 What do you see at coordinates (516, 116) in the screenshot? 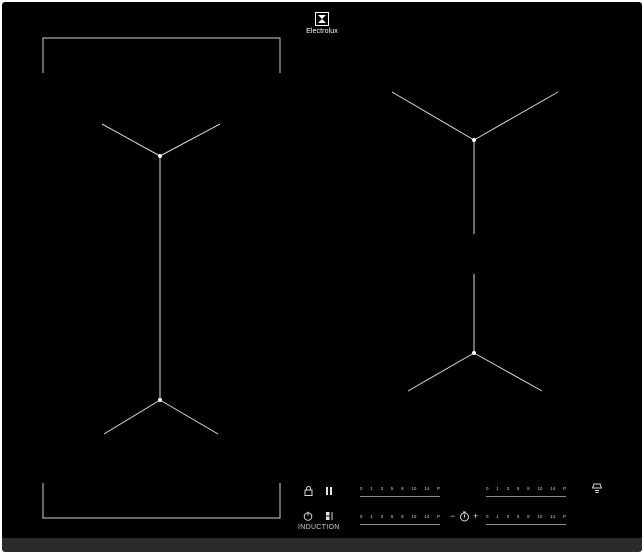
I see `right-upper-chevron-right` at bounding box center [516, 116].